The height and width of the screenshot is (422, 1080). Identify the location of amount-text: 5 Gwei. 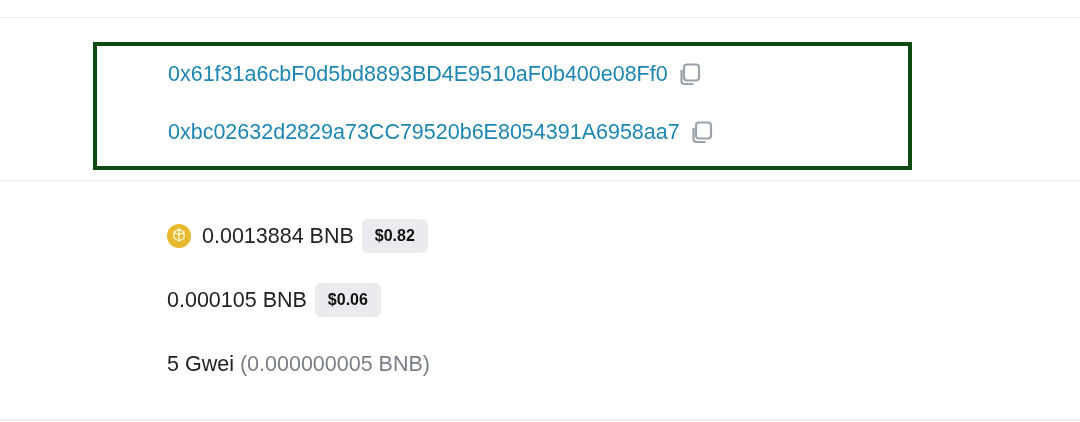
(200, 364).